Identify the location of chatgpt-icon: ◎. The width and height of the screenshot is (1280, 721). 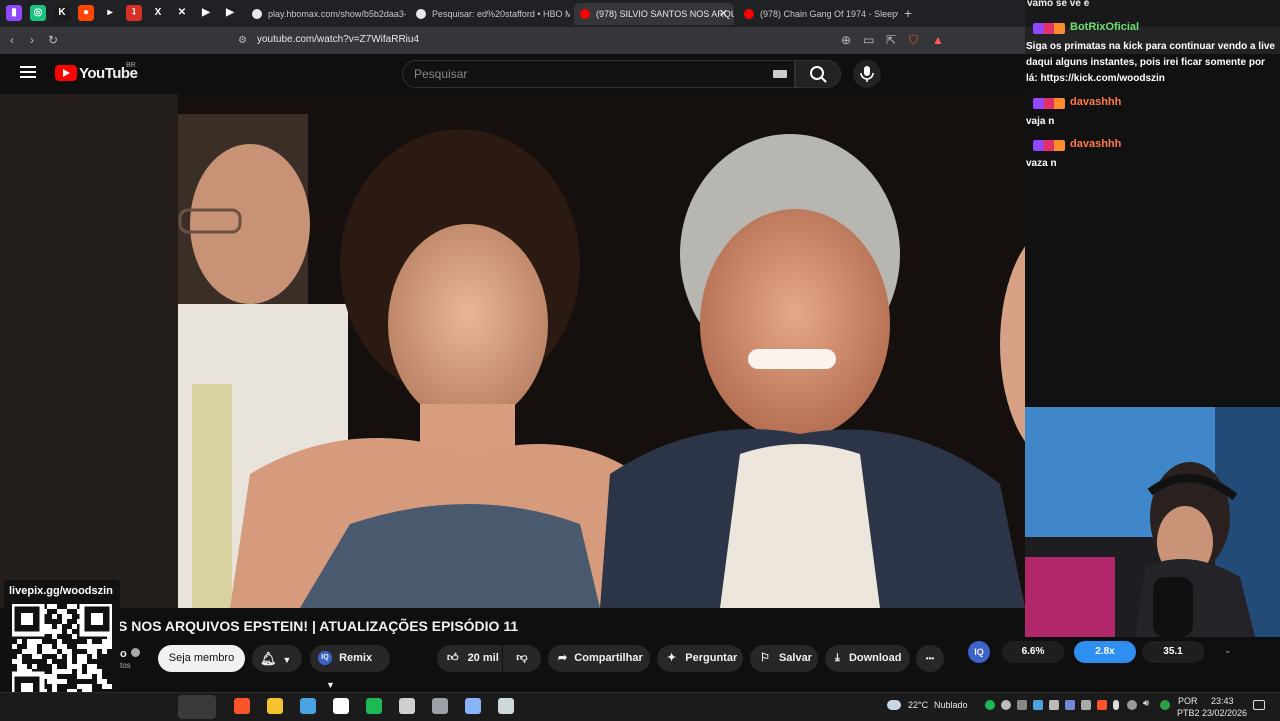
(38, 13).